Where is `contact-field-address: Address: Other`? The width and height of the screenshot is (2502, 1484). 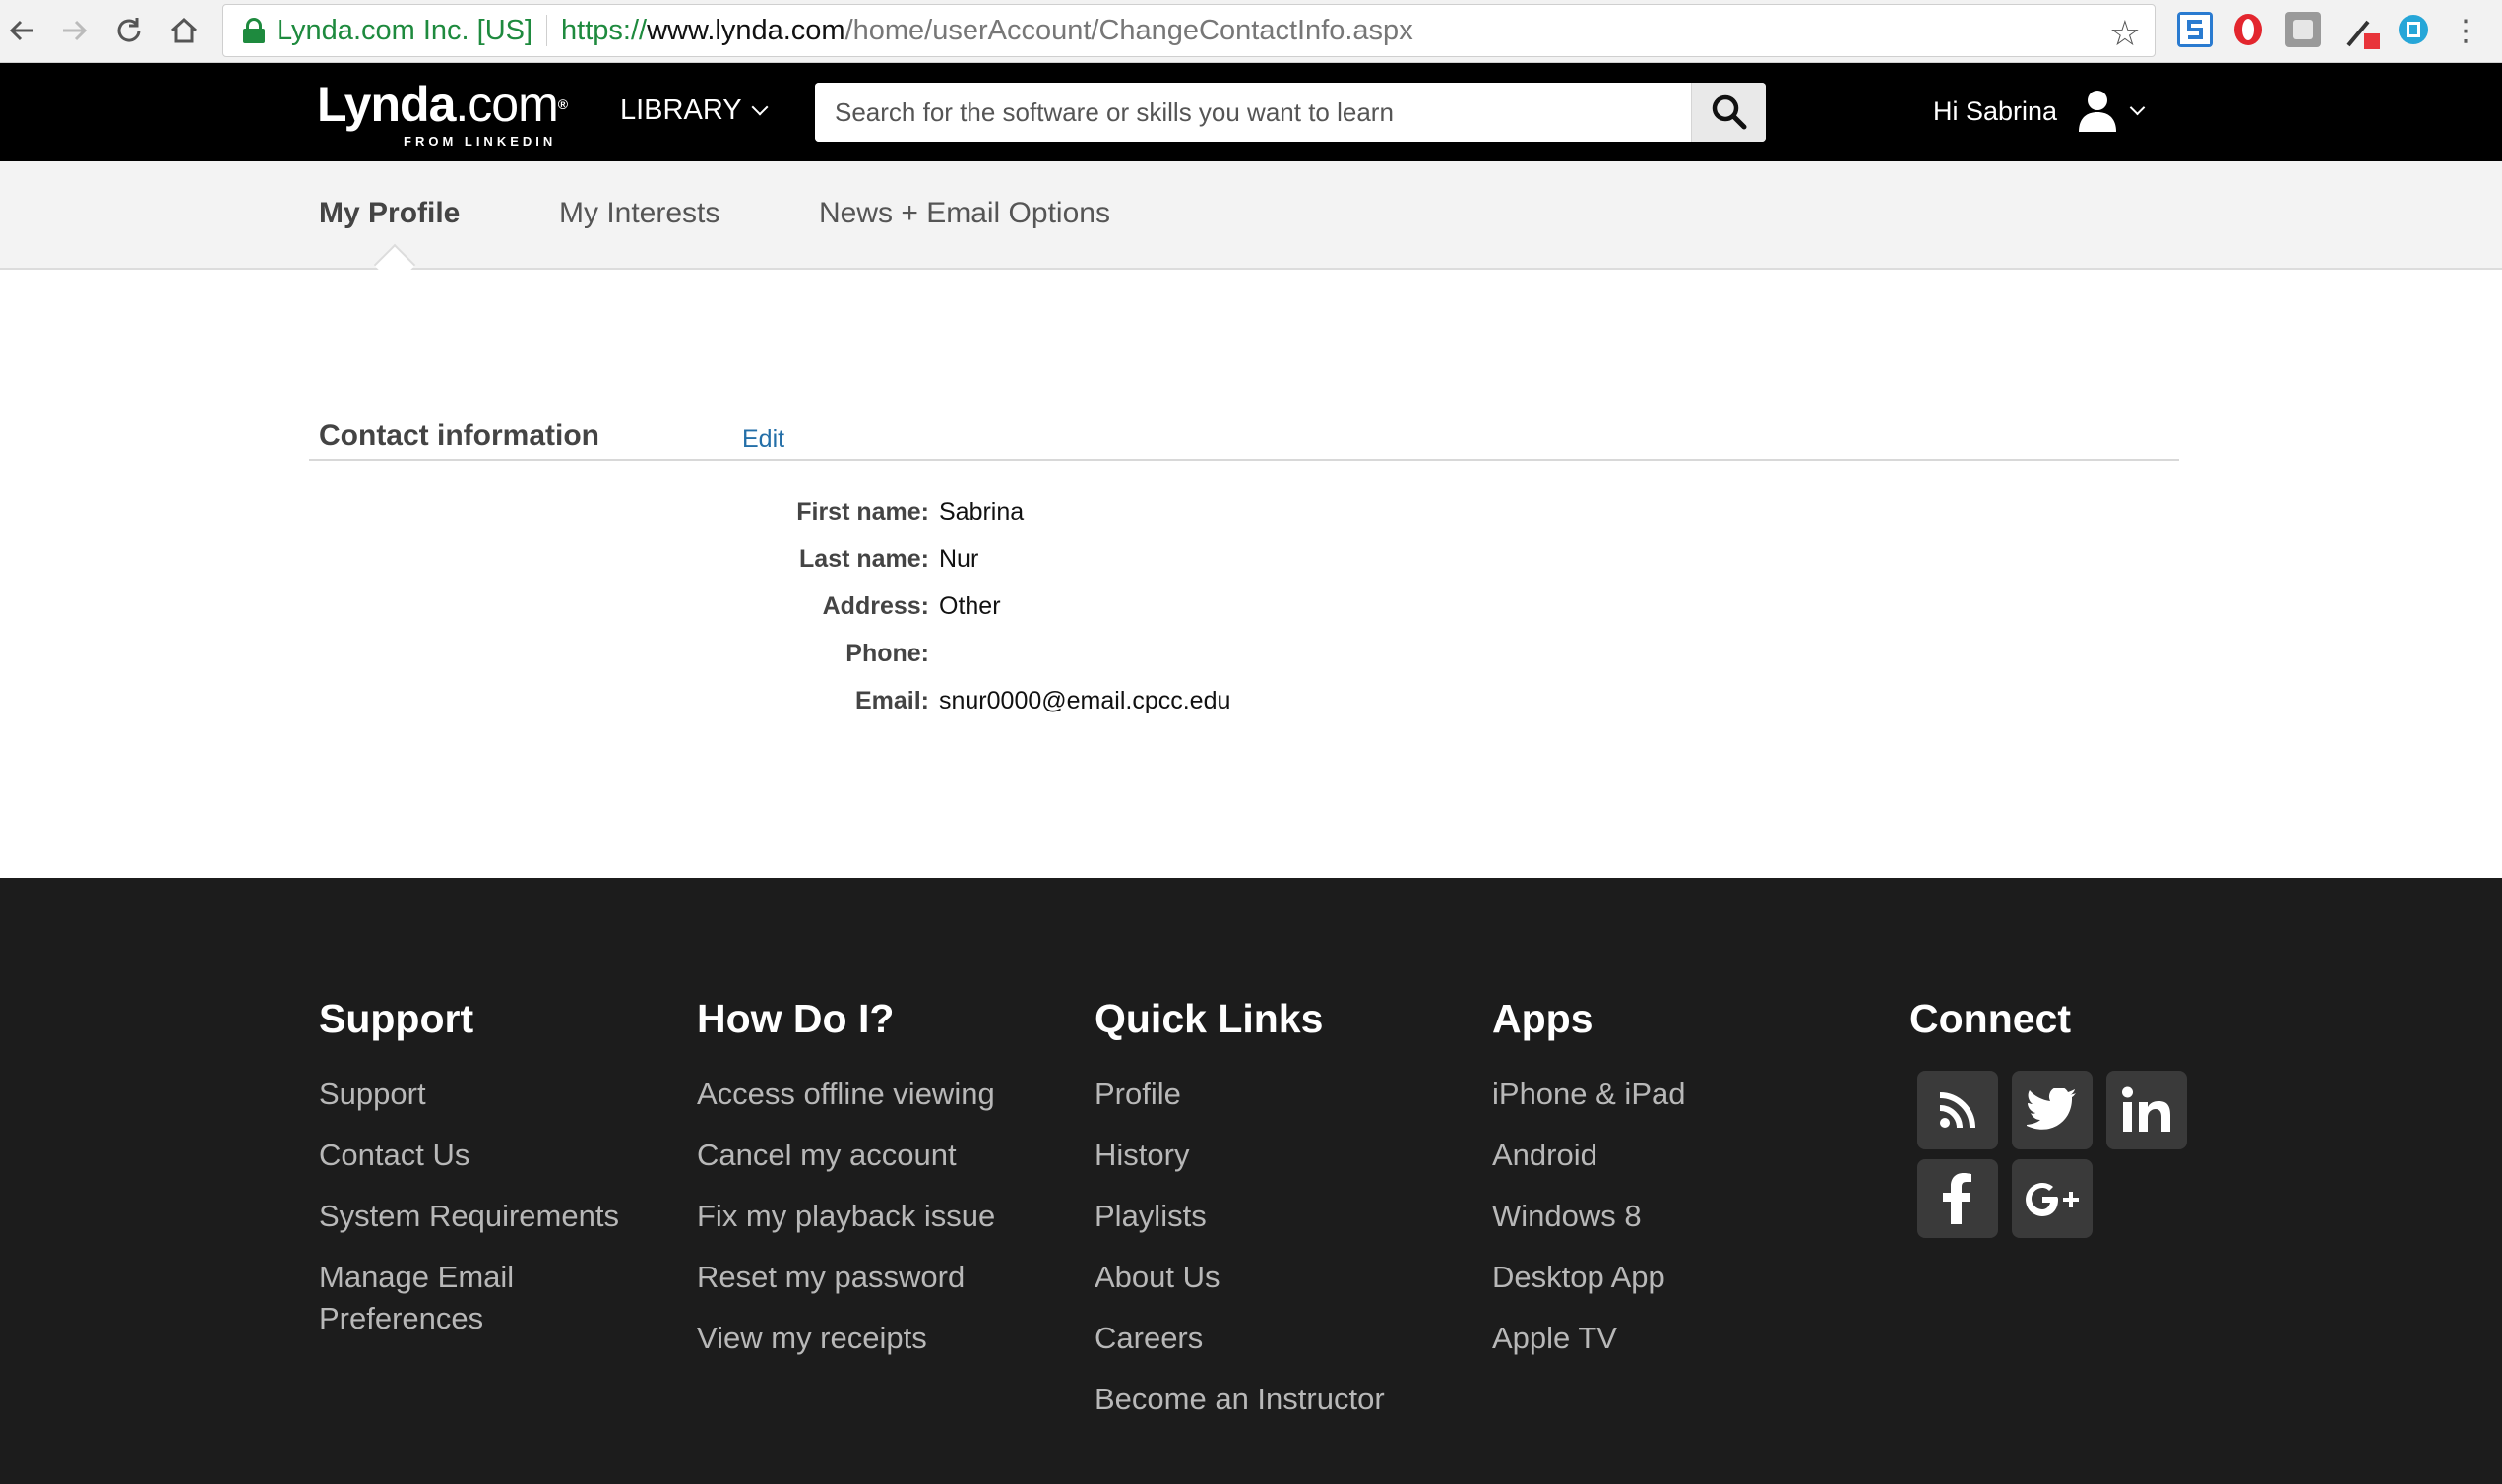
contact-field-address: Address: Other is located at coordinates (1251, 612).